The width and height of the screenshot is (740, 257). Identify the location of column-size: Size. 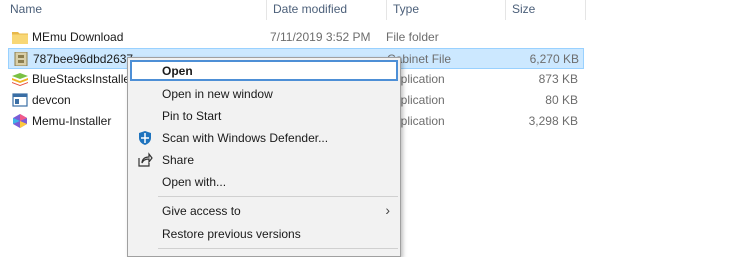
(523, 9).